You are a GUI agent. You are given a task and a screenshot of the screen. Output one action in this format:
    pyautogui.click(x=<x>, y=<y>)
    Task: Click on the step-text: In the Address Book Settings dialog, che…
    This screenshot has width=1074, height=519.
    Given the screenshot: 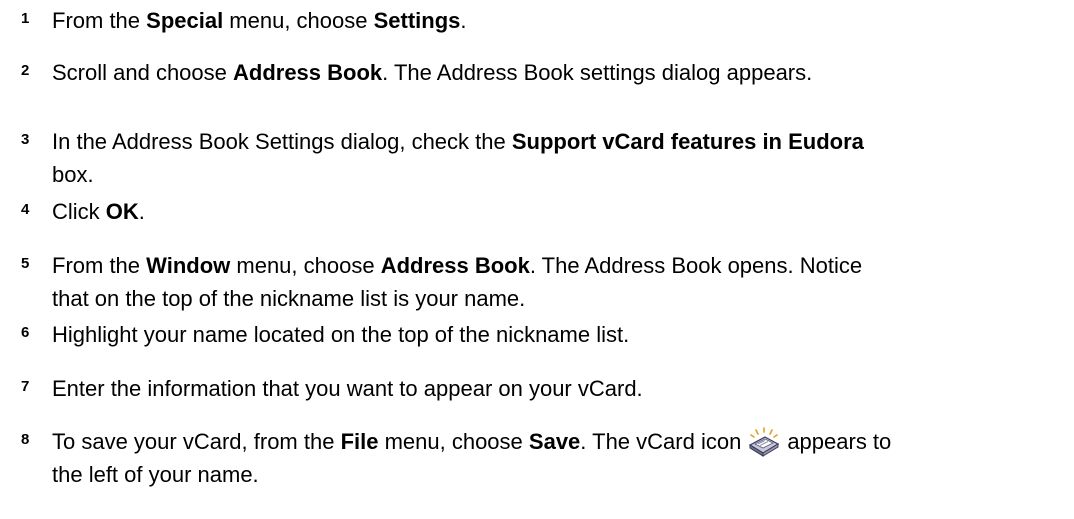 What is the action you would take?
    pyautogui.click(x=552, y=158)
    